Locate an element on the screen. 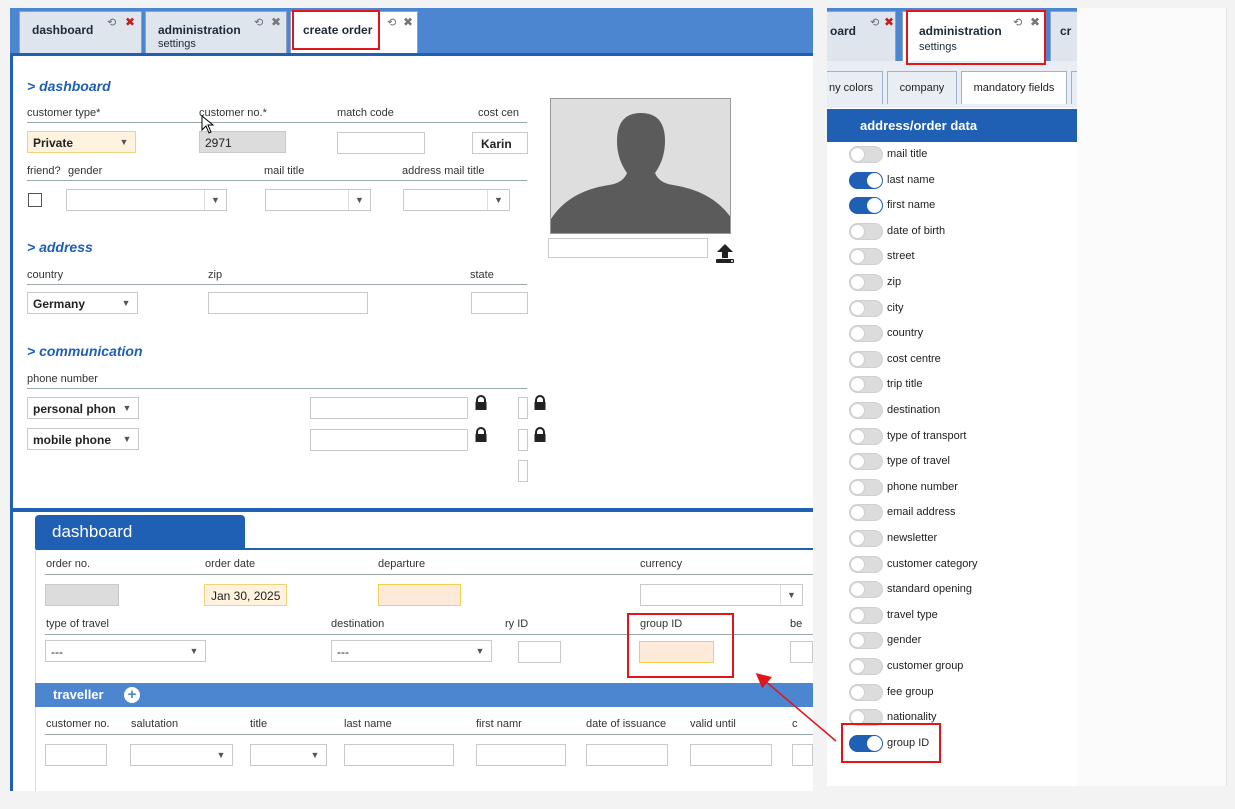 The width and height of the screenshot is (1235, 809). tab-create-order: cr is located at coordinates (1063, 36).